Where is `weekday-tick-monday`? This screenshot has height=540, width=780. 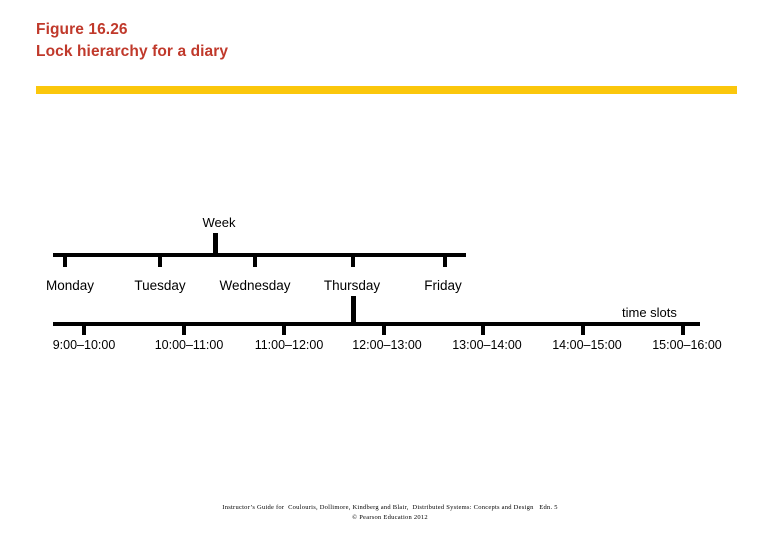
weekday-tick-monday is located at coordinates (65, 262).